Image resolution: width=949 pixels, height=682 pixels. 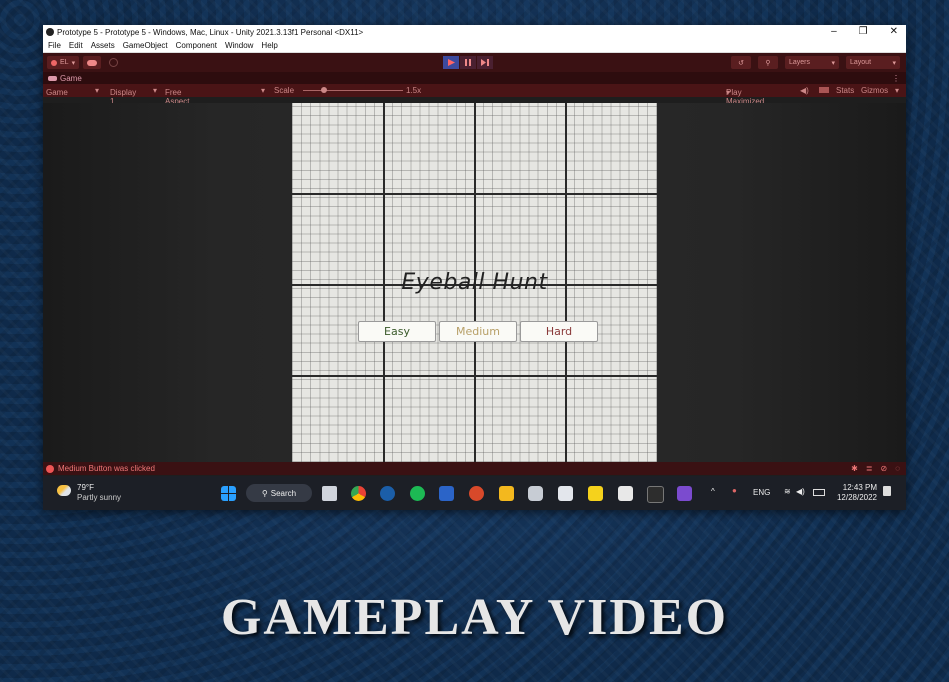 I want to click on menu-window: Window, so click(x=239, y=45).